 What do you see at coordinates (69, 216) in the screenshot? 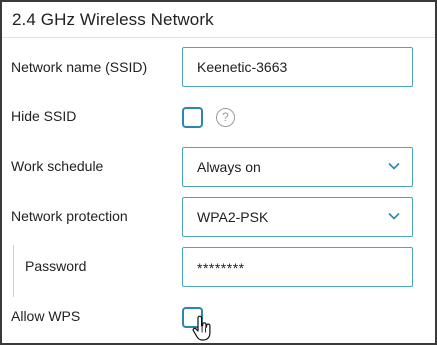
I see `protection-label: Network protection` at bounding box center [69, 216].